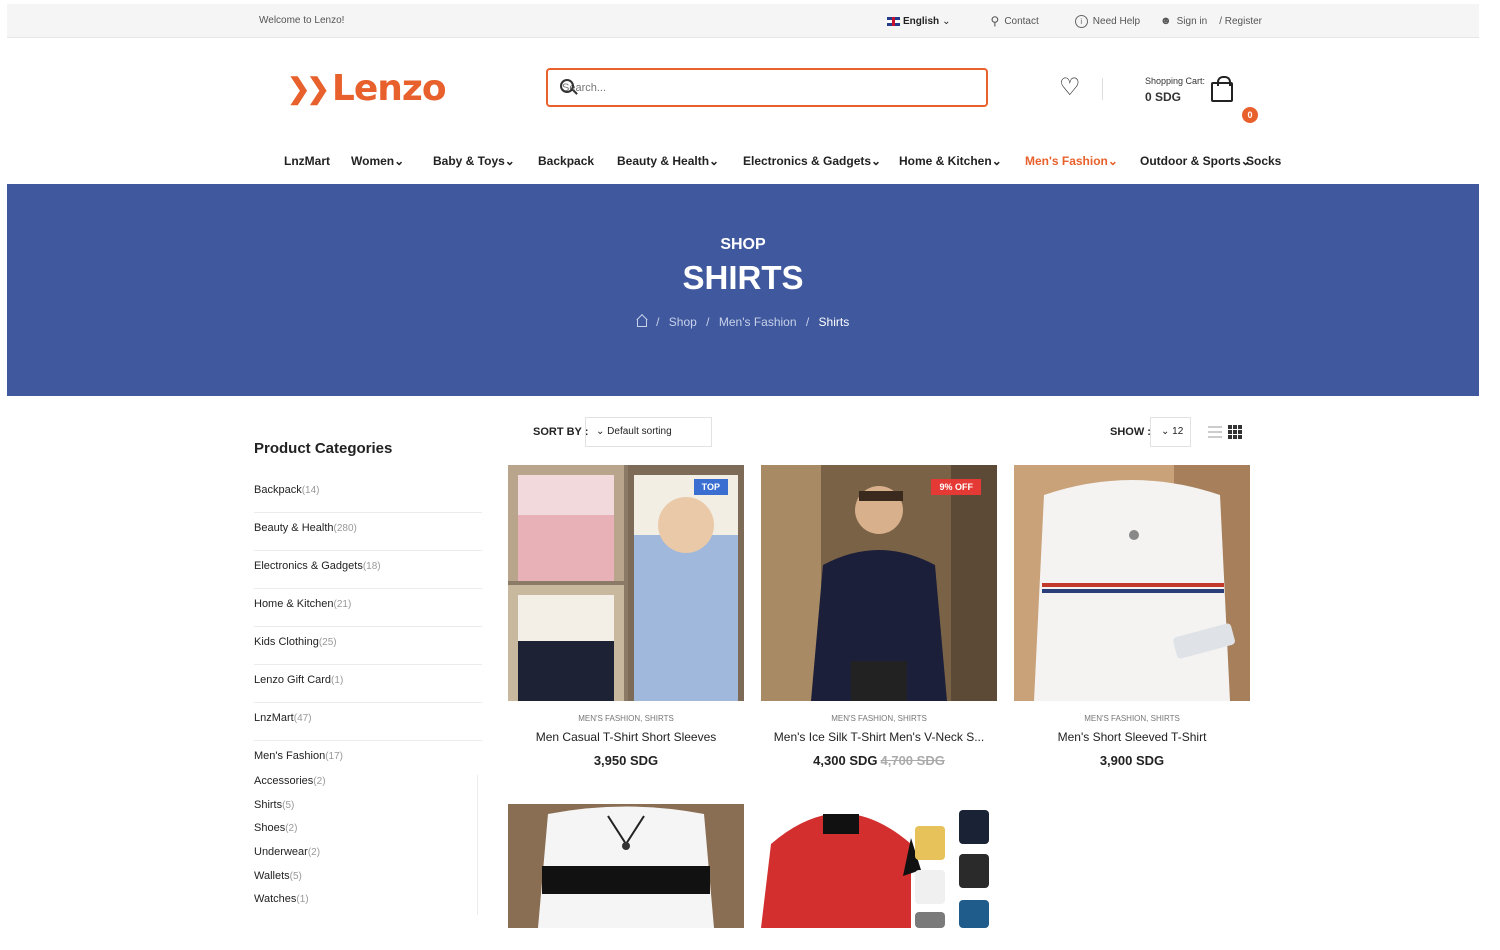  I want to click on subcategory-item: Underwear(2), so click(365, 858).